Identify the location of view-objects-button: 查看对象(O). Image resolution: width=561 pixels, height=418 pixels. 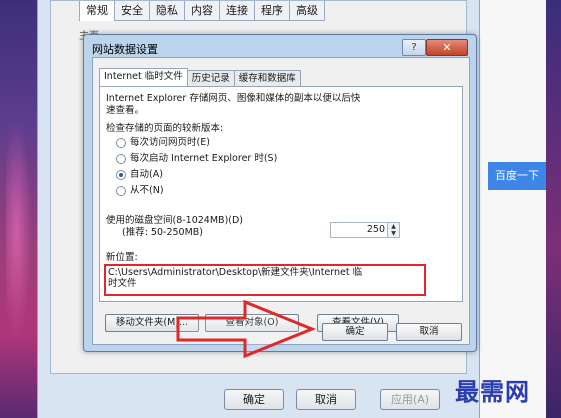
(252, 323).